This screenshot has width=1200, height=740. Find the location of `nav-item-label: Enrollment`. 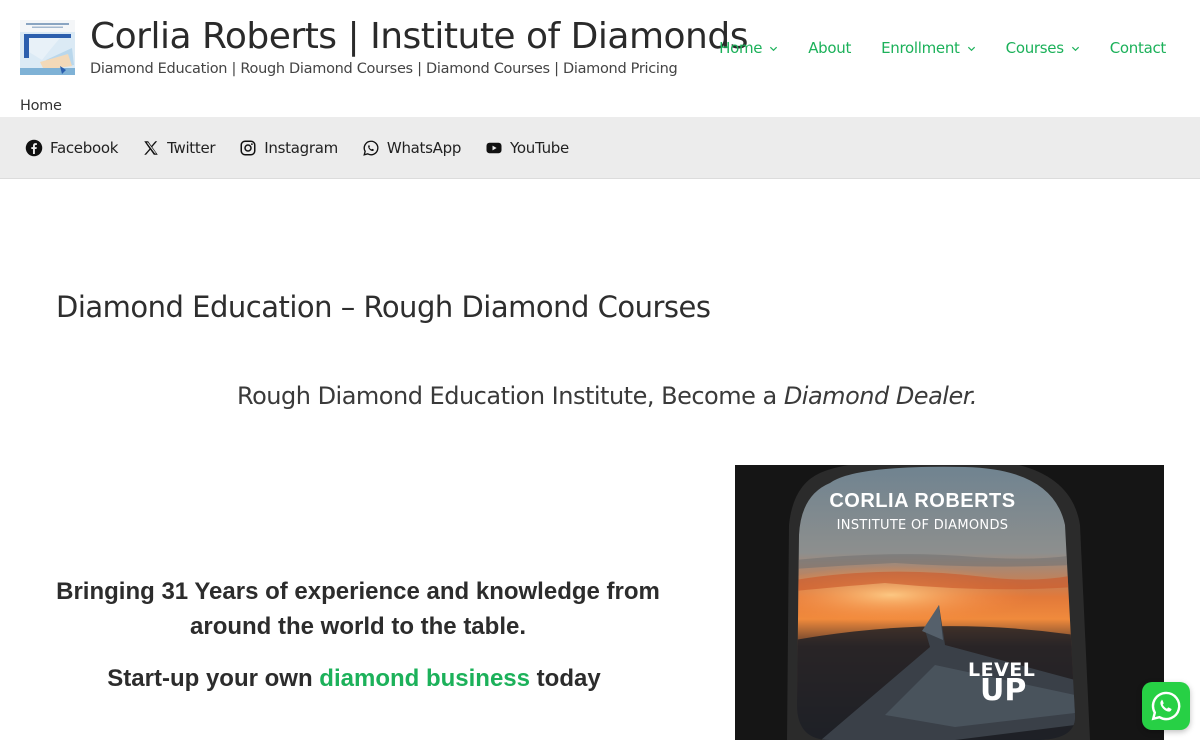

nav-item-label: Enrollment is located at coordinates (920, 48).